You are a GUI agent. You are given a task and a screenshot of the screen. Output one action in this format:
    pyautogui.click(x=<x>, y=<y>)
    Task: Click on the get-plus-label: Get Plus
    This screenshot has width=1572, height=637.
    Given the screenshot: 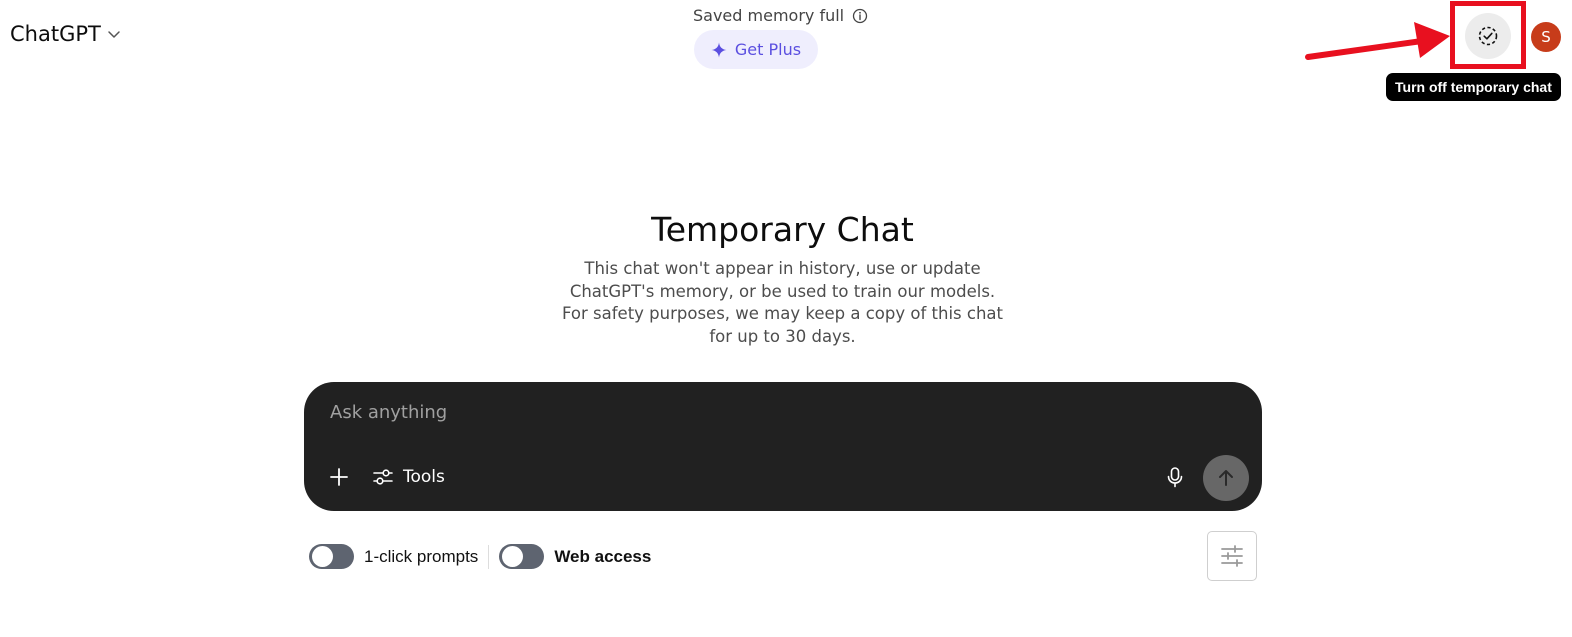 What is the action you would take?
    pyautogui.click(x=768, y=49)
    